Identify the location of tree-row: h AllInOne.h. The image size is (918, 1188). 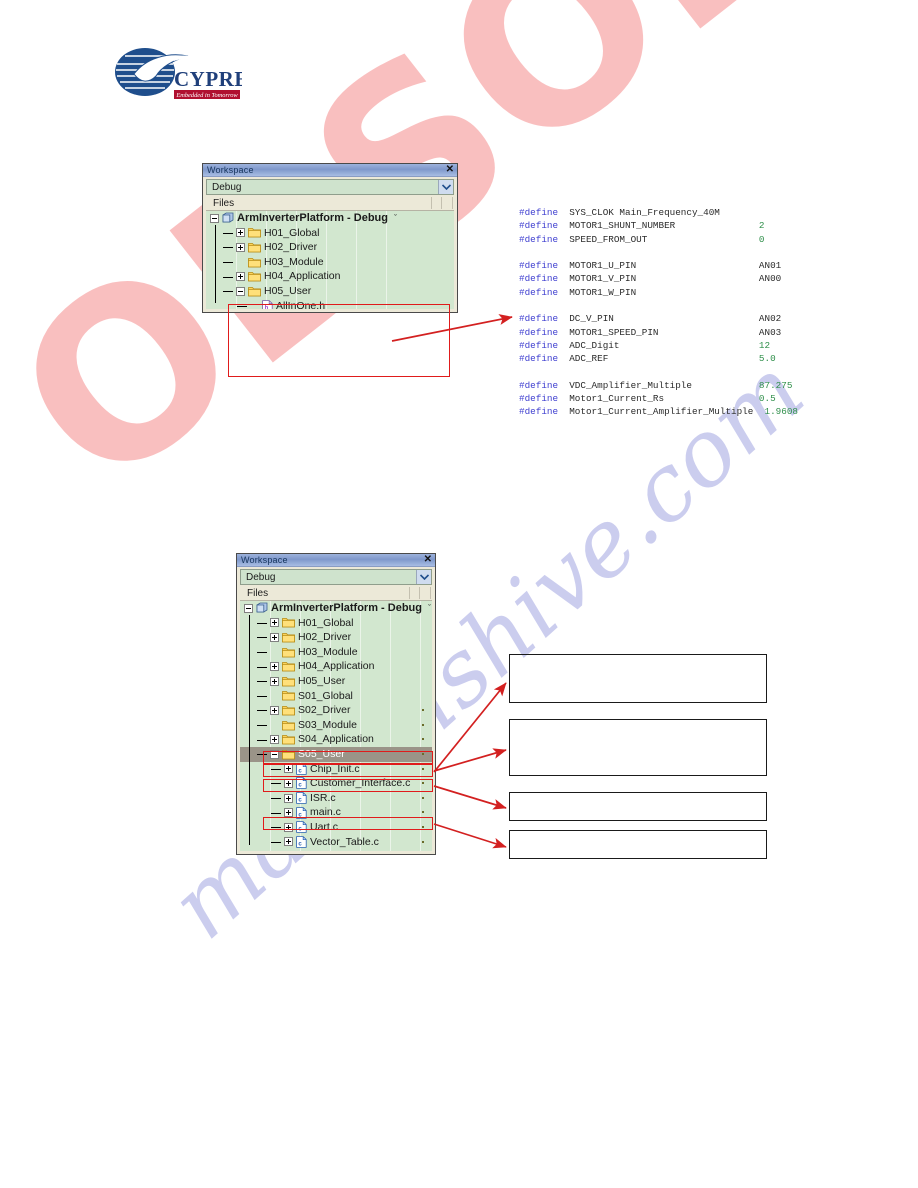
(330, 304).